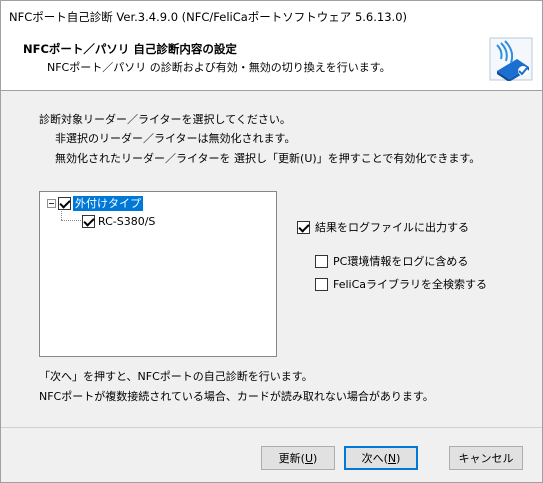  Describe the element at coordinates (219, 67) in the screenshot. I see `page-subtitle: NFCポート／パソリ の診断および有効・無効の切り換えを行います。` at that location.